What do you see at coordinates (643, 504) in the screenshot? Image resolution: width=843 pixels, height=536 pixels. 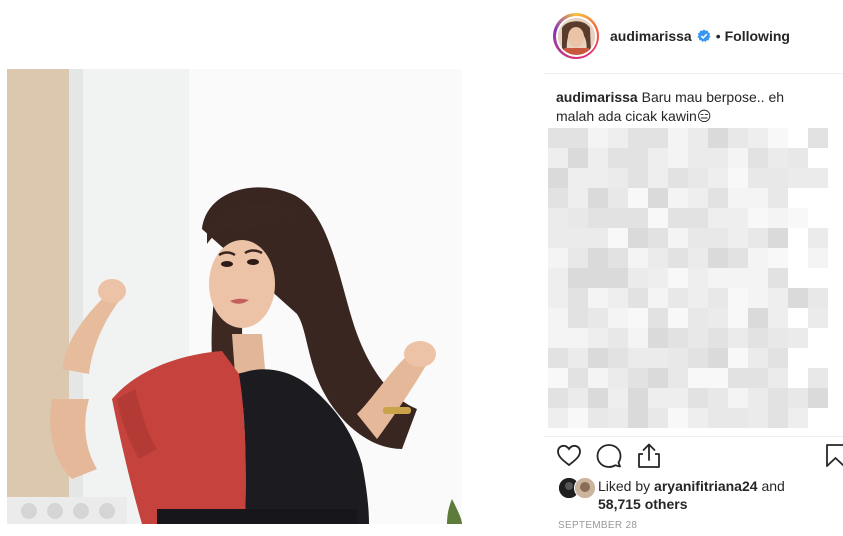 I see `likes-count: 58,715 others` at bounding box center [643, 504].